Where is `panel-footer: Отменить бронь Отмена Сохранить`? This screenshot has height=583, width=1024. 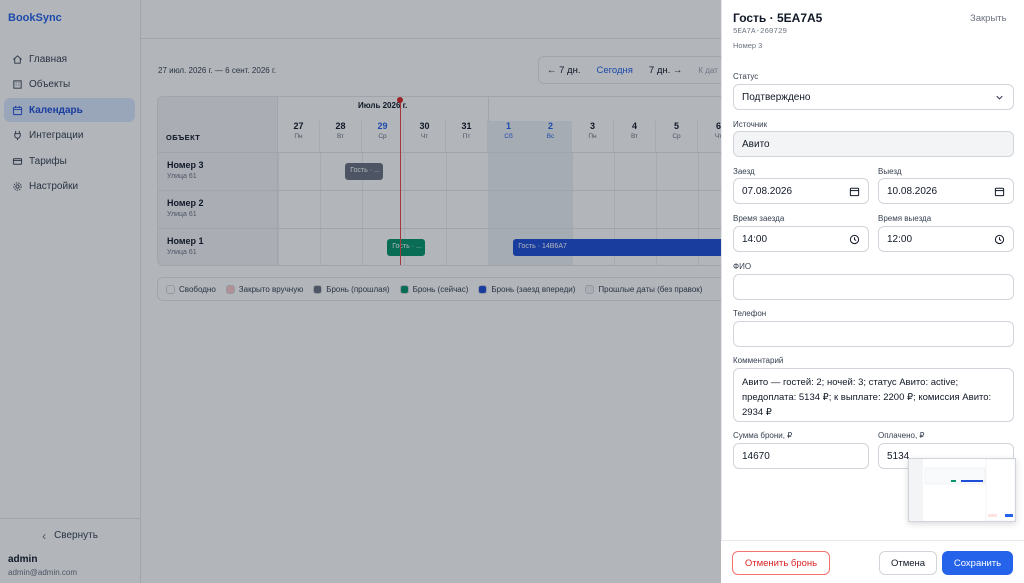 panel-footer: Отменить бронь Отмена Сохранить is located at coordinates (872, 561).